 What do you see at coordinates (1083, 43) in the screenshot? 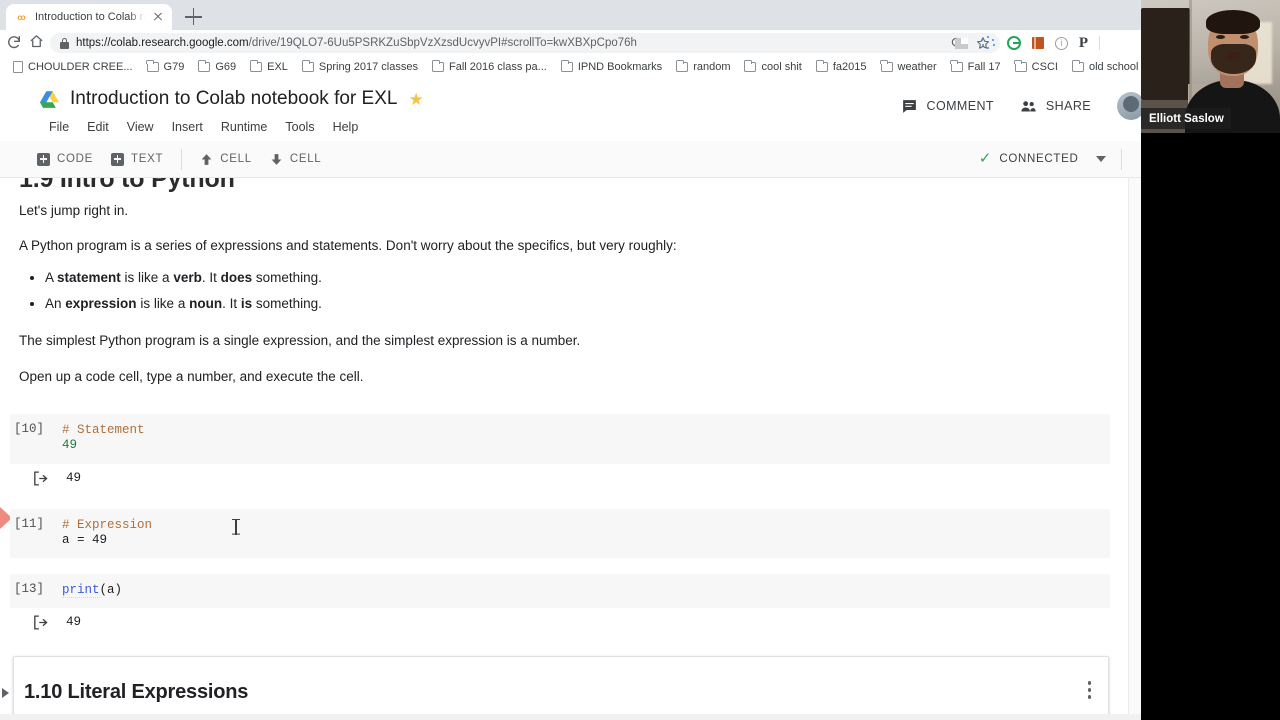
I see `pinterest-icon: P` at bounding box center [1083, 43].